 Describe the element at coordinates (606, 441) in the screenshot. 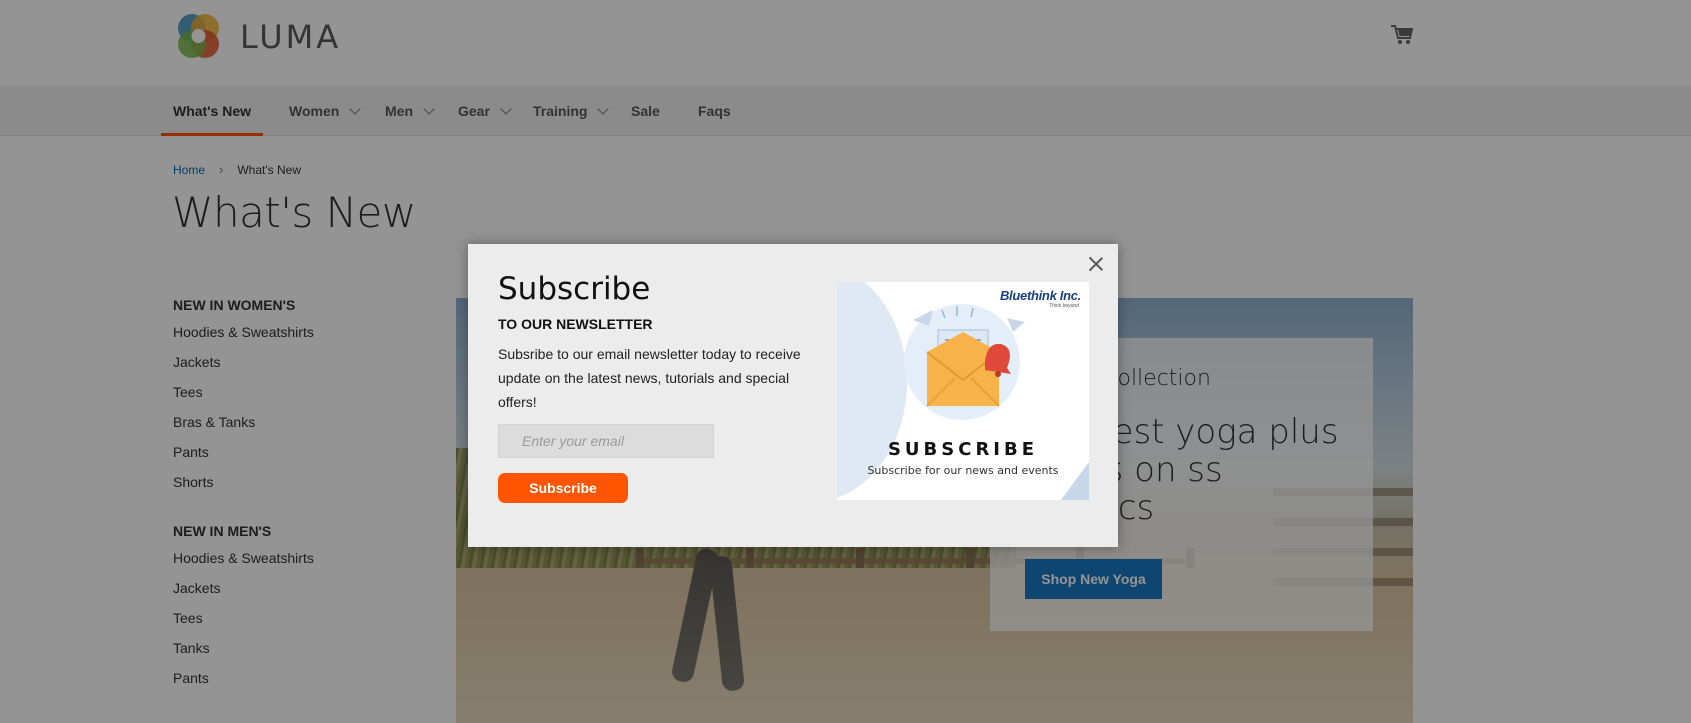

I see `email-field` at that location.